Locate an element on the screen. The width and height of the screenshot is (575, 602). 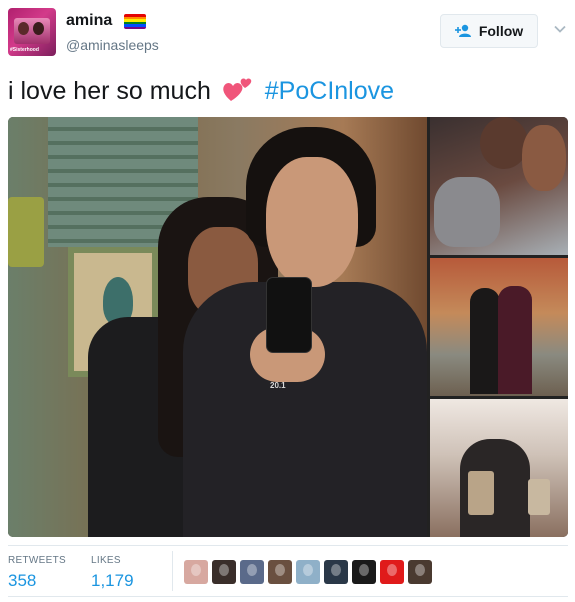
rainbow-flag-icon is located at coordinates (135, 21).